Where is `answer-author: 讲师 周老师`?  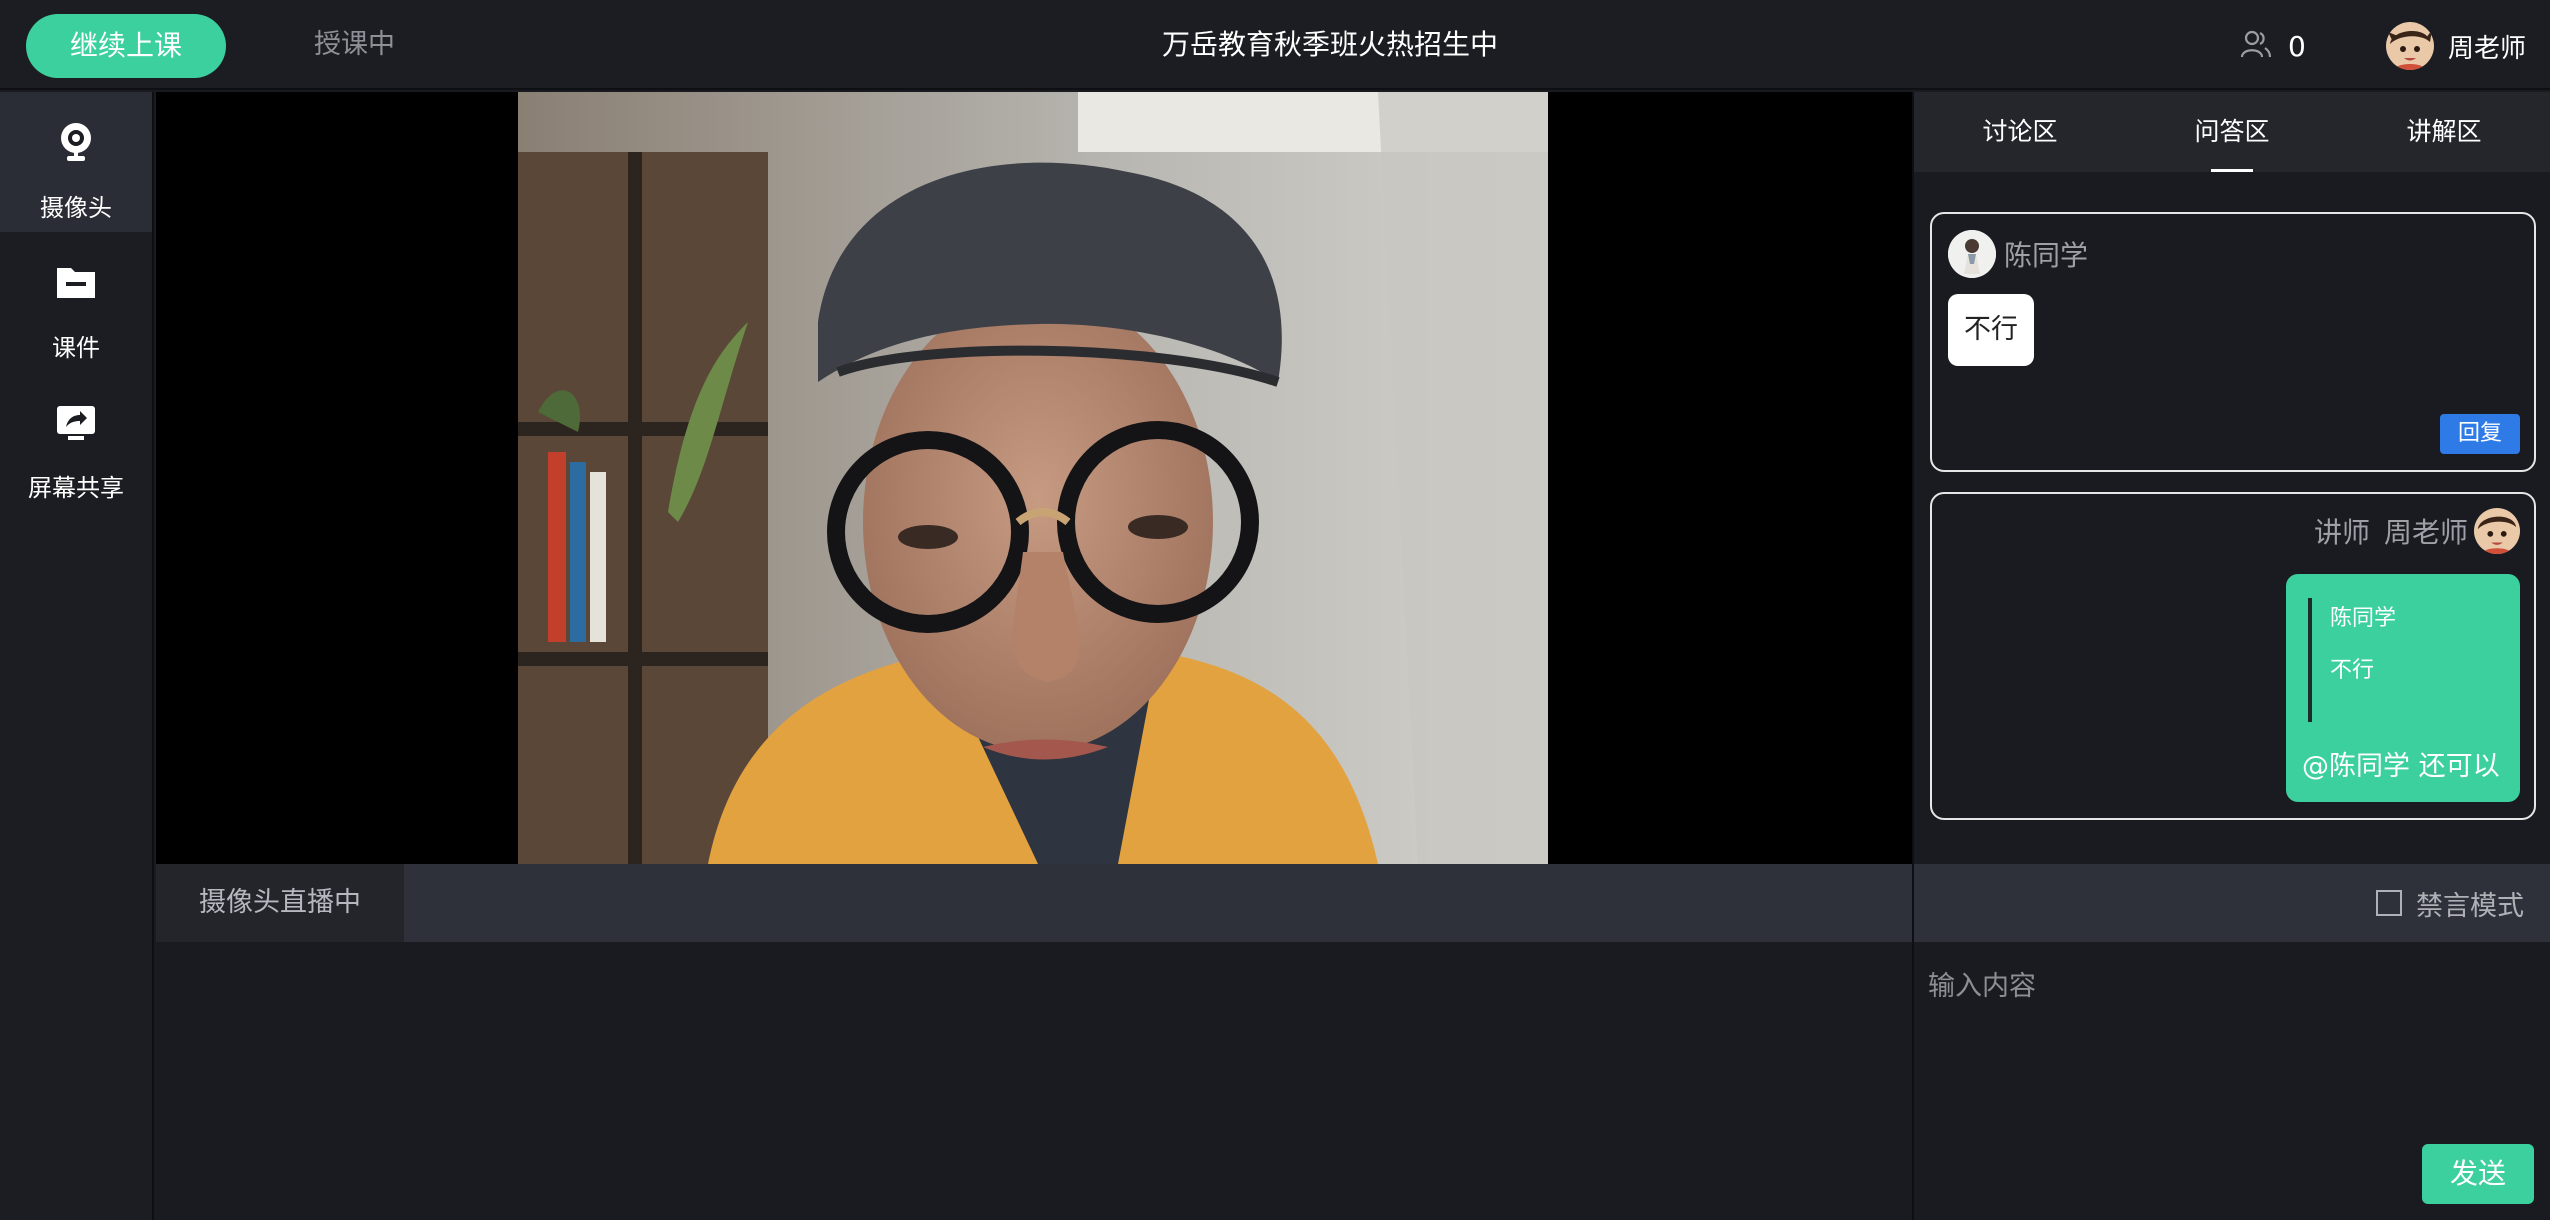 answer-author: 讲师 周老师 is located at coordinates (2417, 531).